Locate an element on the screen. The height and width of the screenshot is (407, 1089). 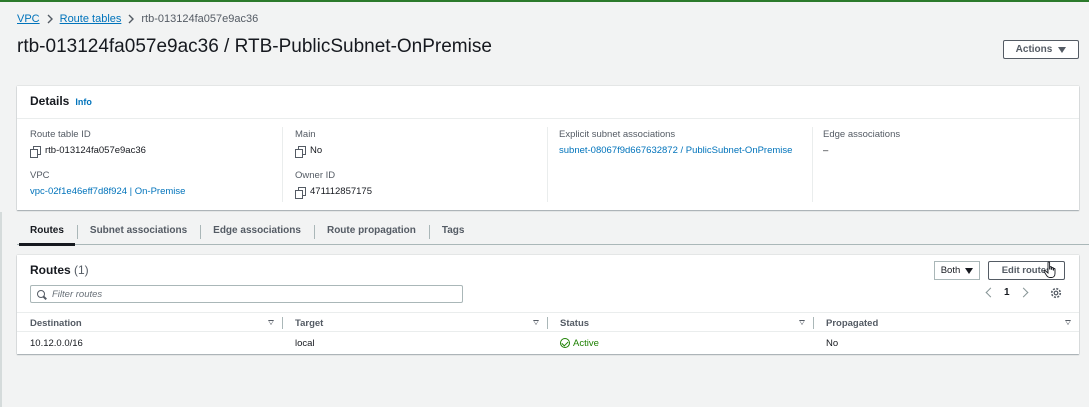
cell-status: Active is located at coordinates (573, 343).